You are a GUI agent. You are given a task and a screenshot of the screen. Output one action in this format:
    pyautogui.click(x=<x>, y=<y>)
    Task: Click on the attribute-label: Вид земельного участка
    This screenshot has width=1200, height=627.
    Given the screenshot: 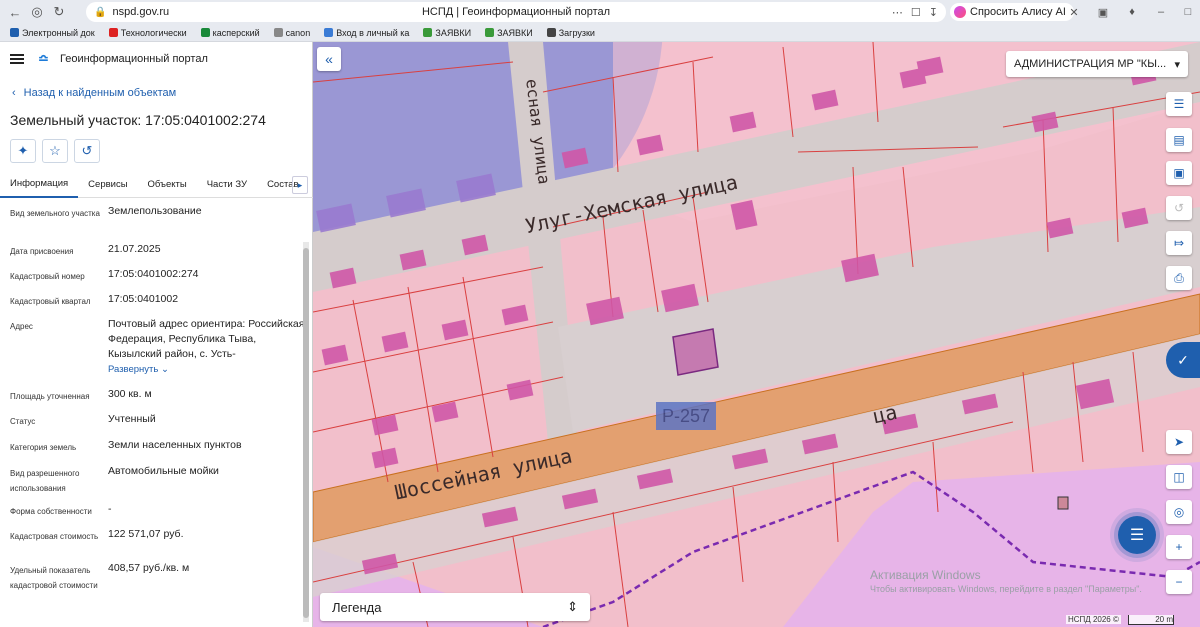 What is the action you would take?
    pyautogui.click(x=55, y=213)
    